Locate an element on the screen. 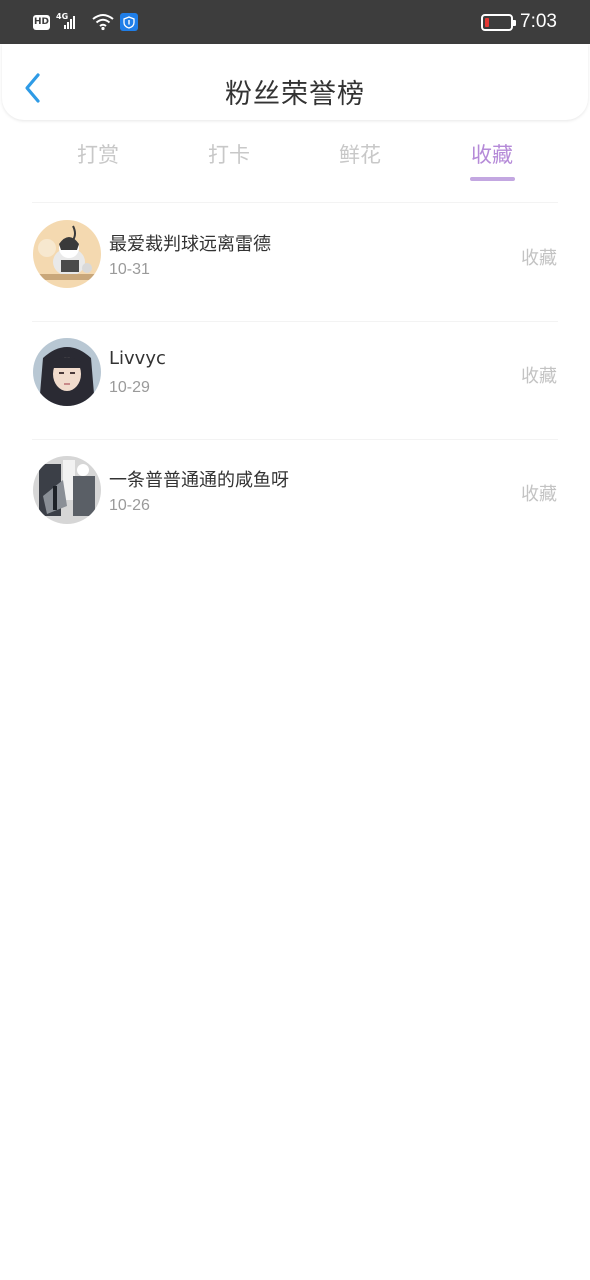  active-tab-indicator is located at coordinates (492, 179).